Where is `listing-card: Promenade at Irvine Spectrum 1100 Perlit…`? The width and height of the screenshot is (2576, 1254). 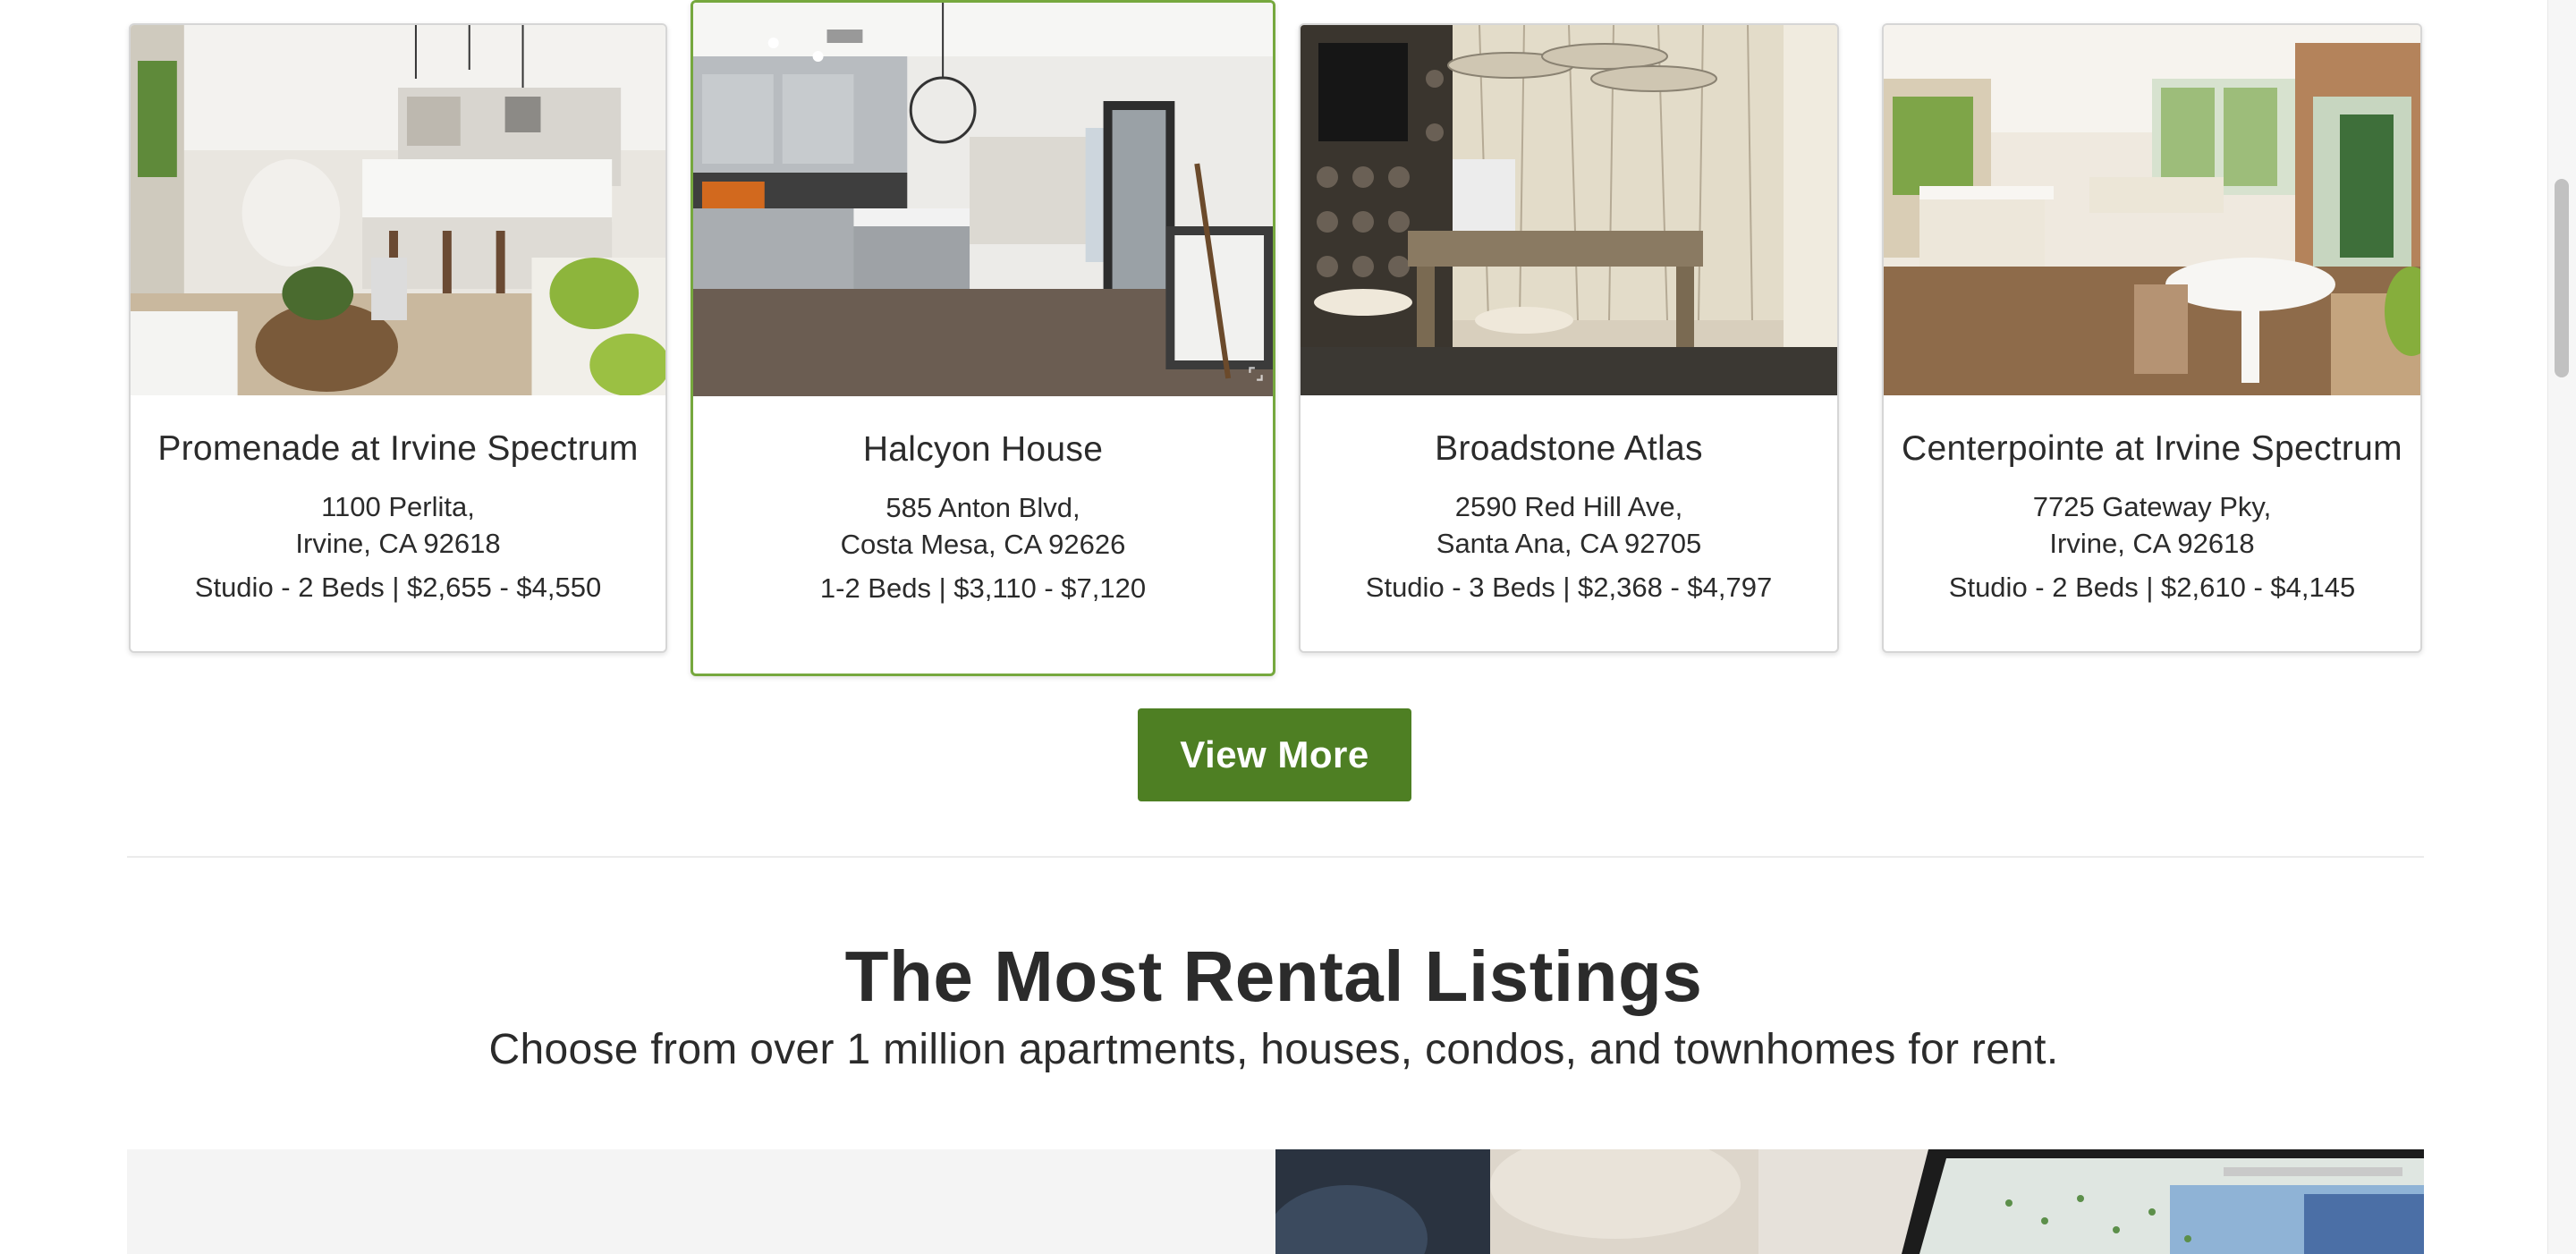 listing-card: Promenade at Irvine Spectrum 1100 Perlit… is located at coordinates (398, 338).